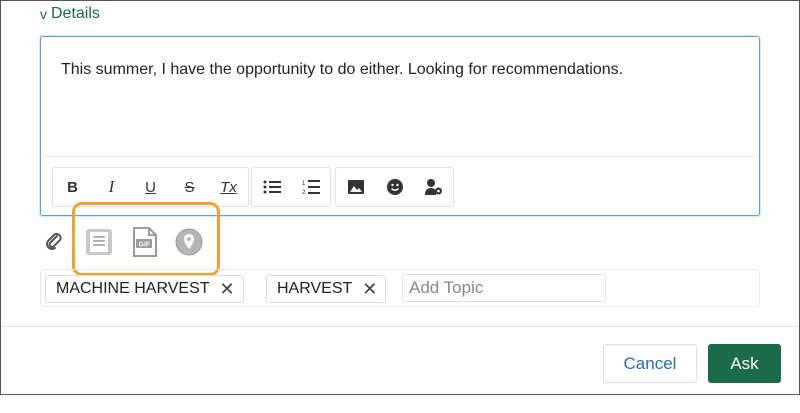  I want to click on user-add-icon, so click(433, 187).